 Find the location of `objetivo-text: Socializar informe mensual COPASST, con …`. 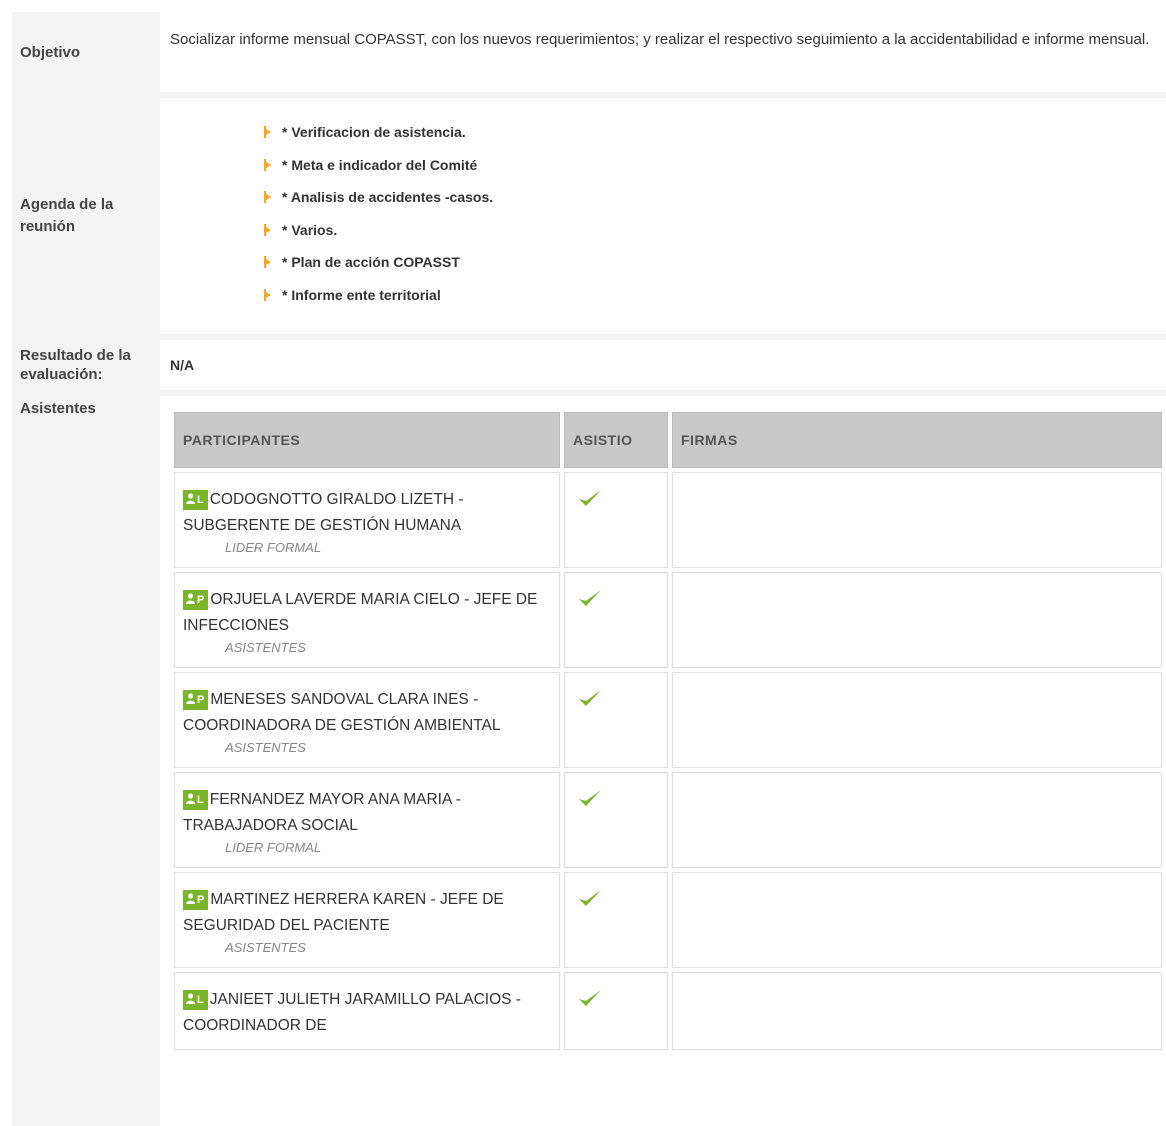

objetivo-text: Socializar informe mensual COPASST, con … is located at coordinates (660, 39).